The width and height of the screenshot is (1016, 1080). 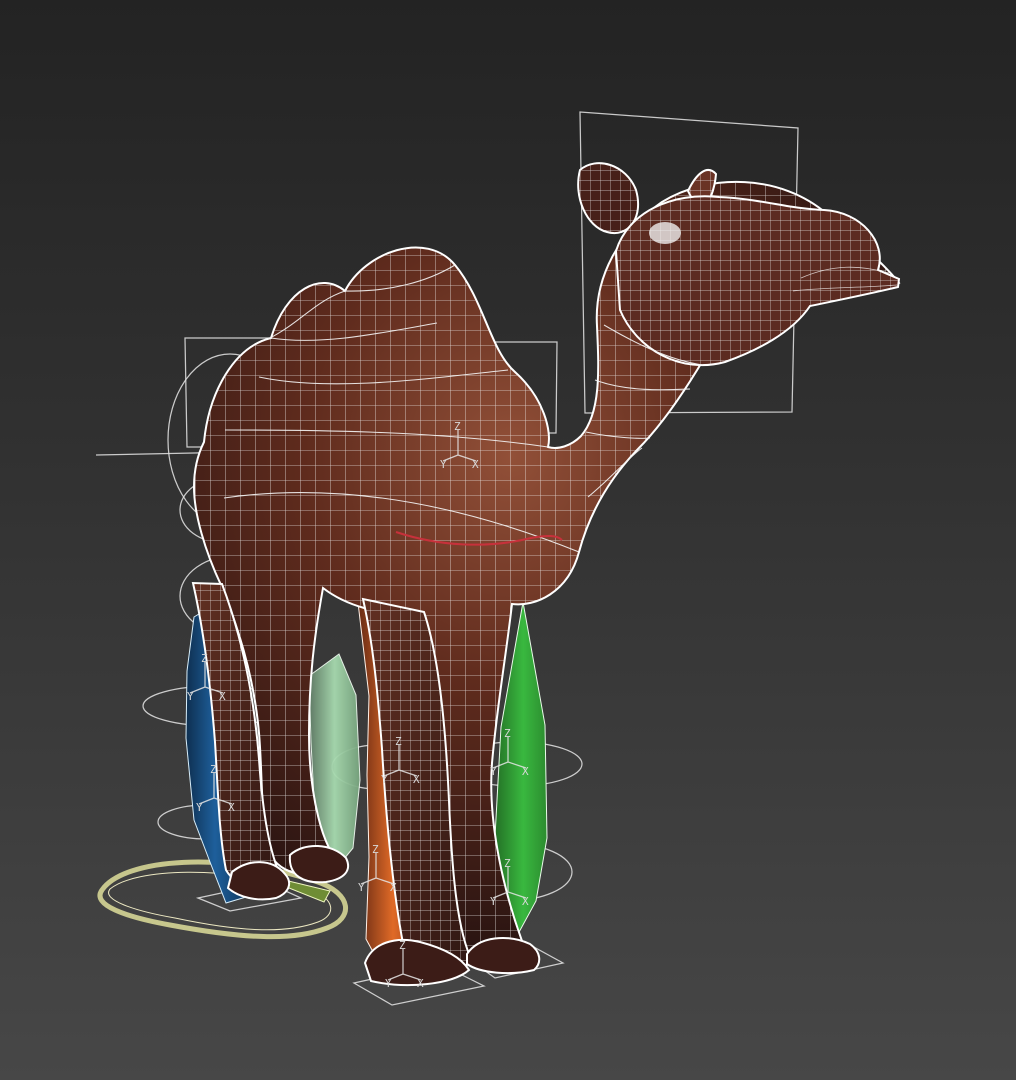 What do you see at coordinates (665, 233) in the screenshot?
I see `camel-eye-mesh` at bounding box center [665, 233].